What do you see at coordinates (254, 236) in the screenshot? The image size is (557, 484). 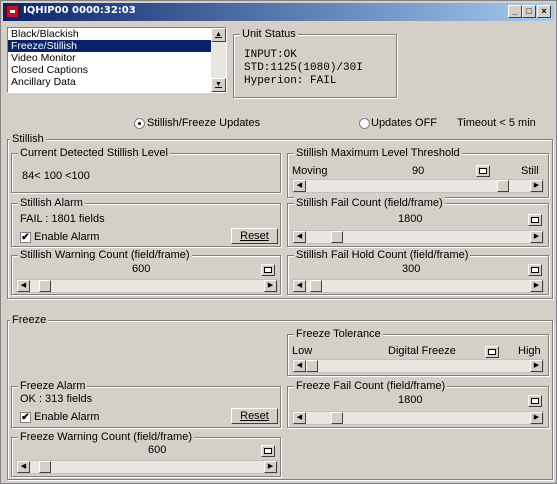 I see `stillish-reset-button: Reset` at bounding box center [254, 236].